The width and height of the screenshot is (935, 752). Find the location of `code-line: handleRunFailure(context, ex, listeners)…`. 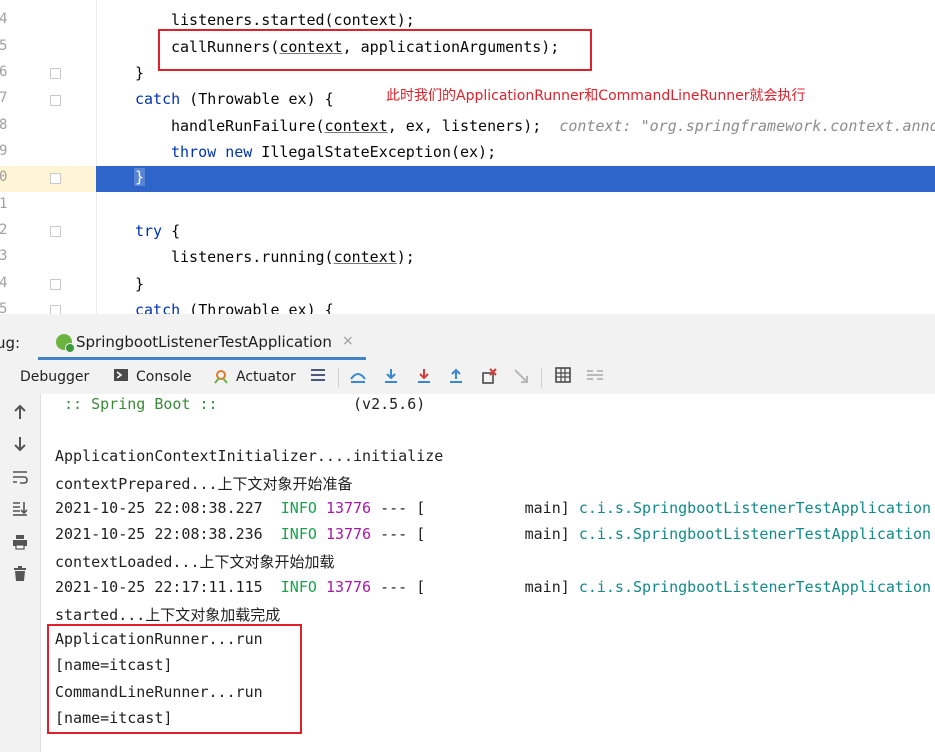

code-line: handleRunFailure(context, ex, listeners)… is located at coordinates (553, 126).